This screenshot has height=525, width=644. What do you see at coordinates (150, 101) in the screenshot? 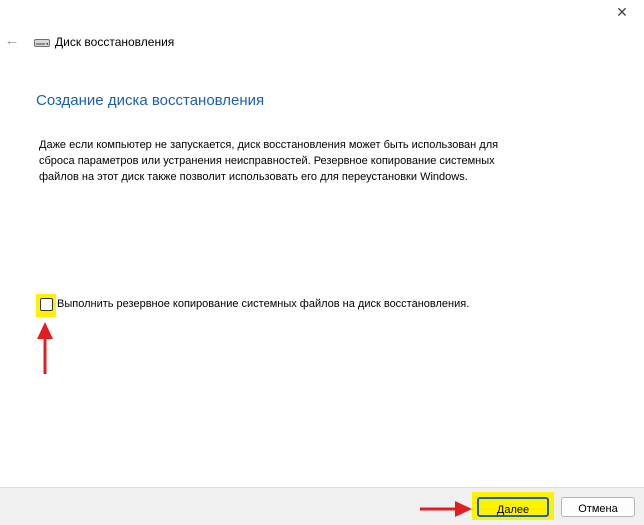
I see `page-heading: Создание диска восстановления` at bounding box center [150, 101].